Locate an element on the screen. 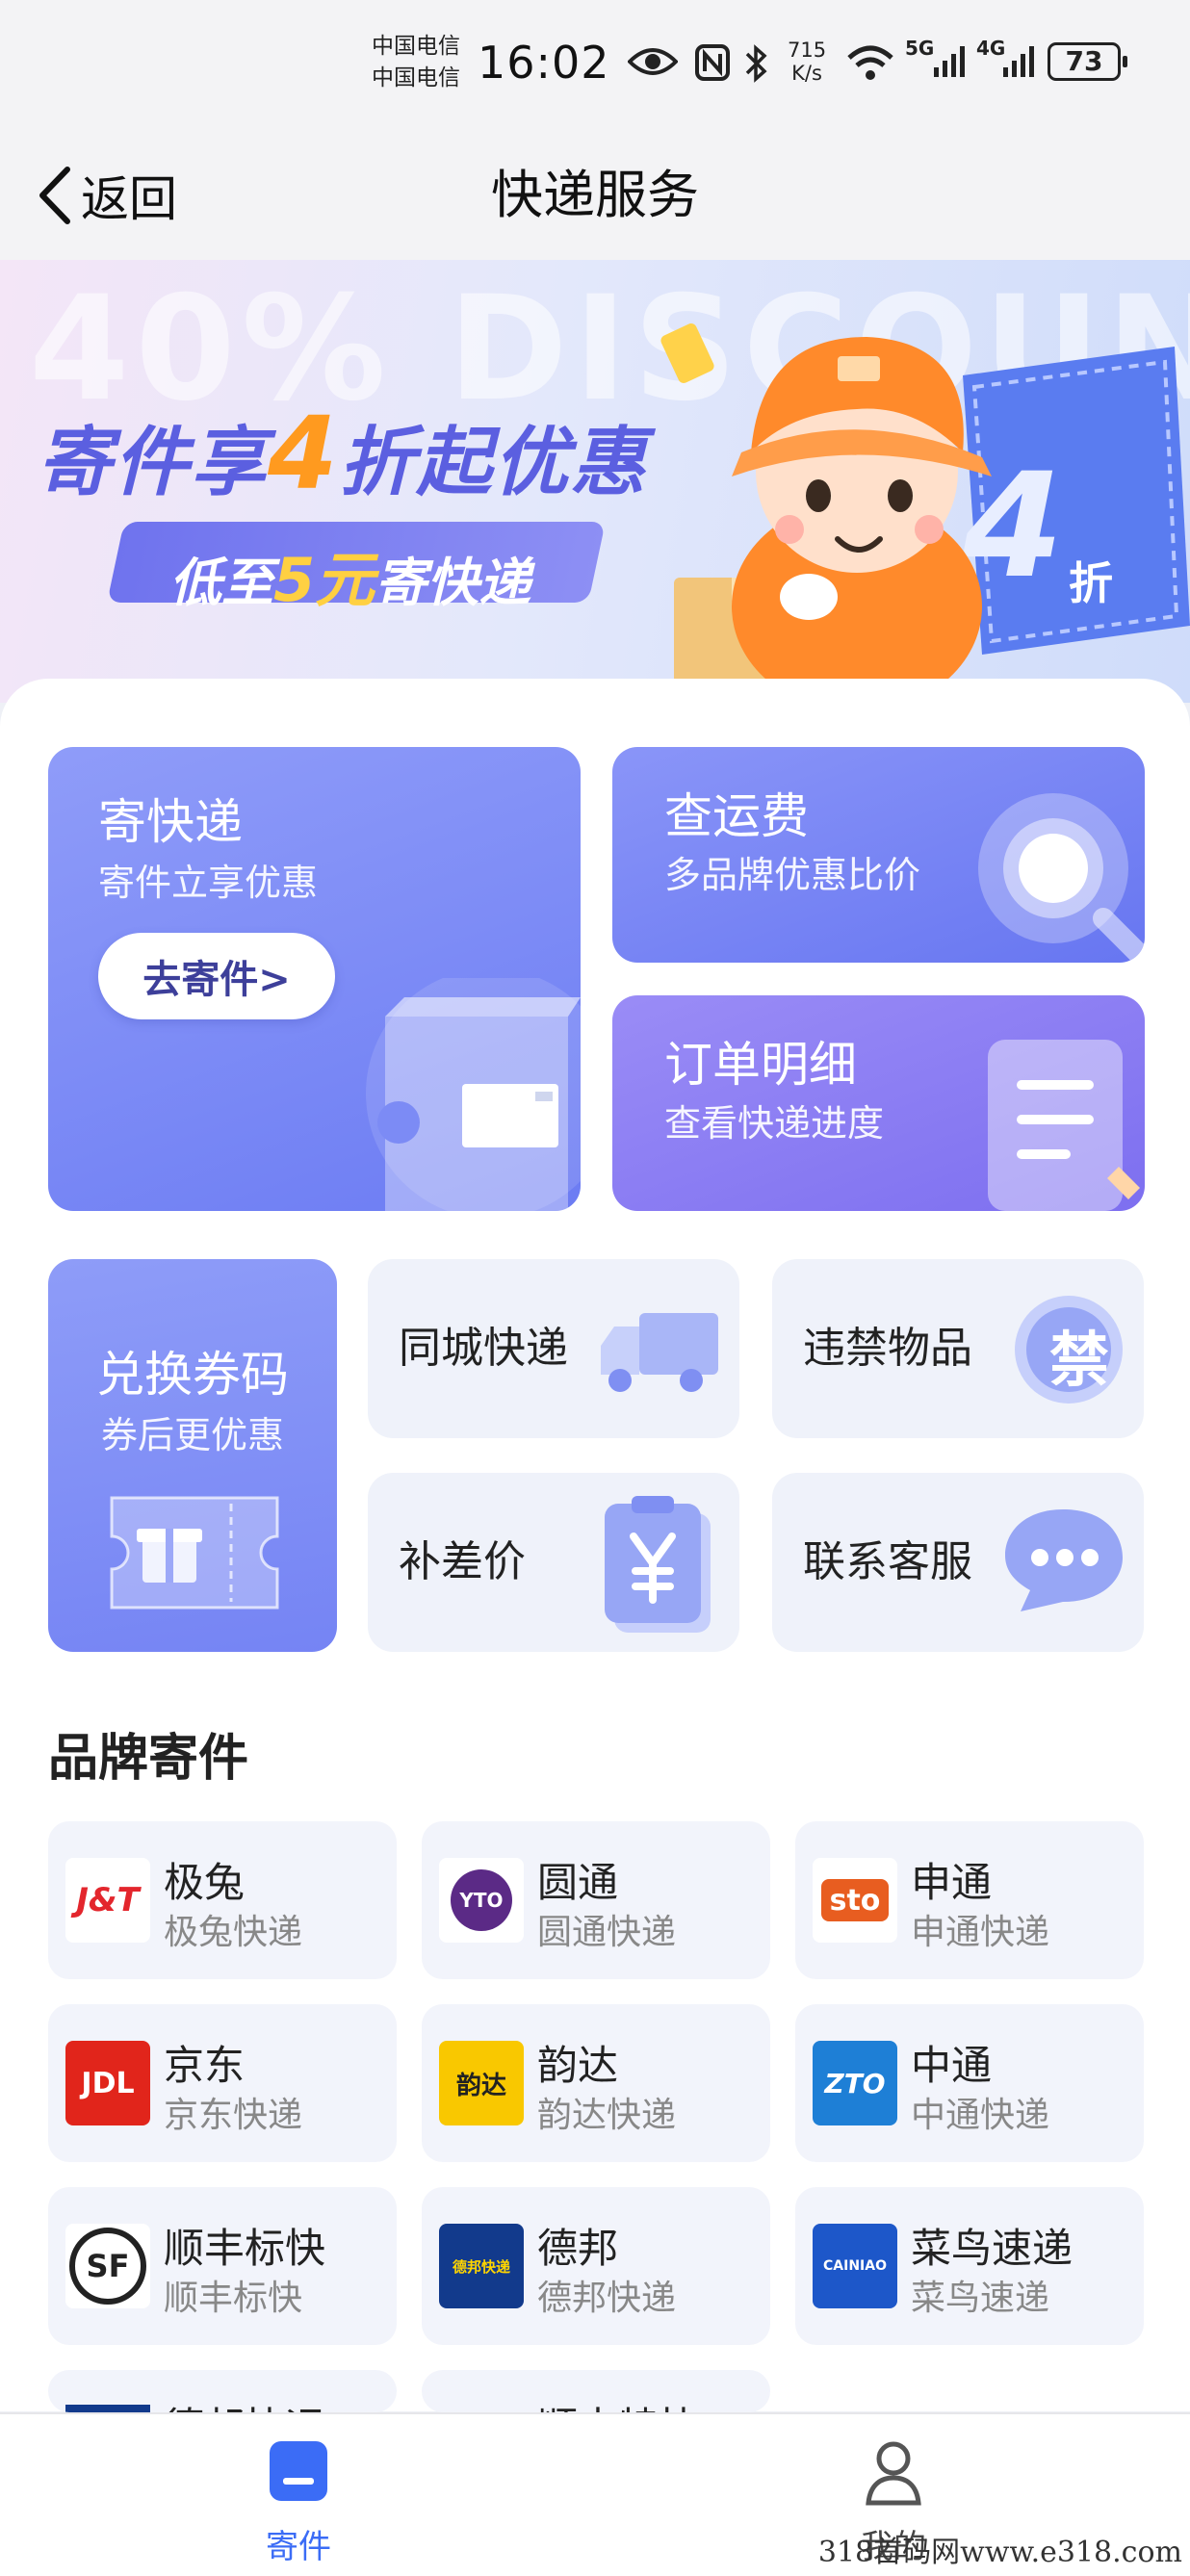 The width and height of the screenshot is (1190, 2576). net-speed: 715 K/s is located at coordinates (807, 62).